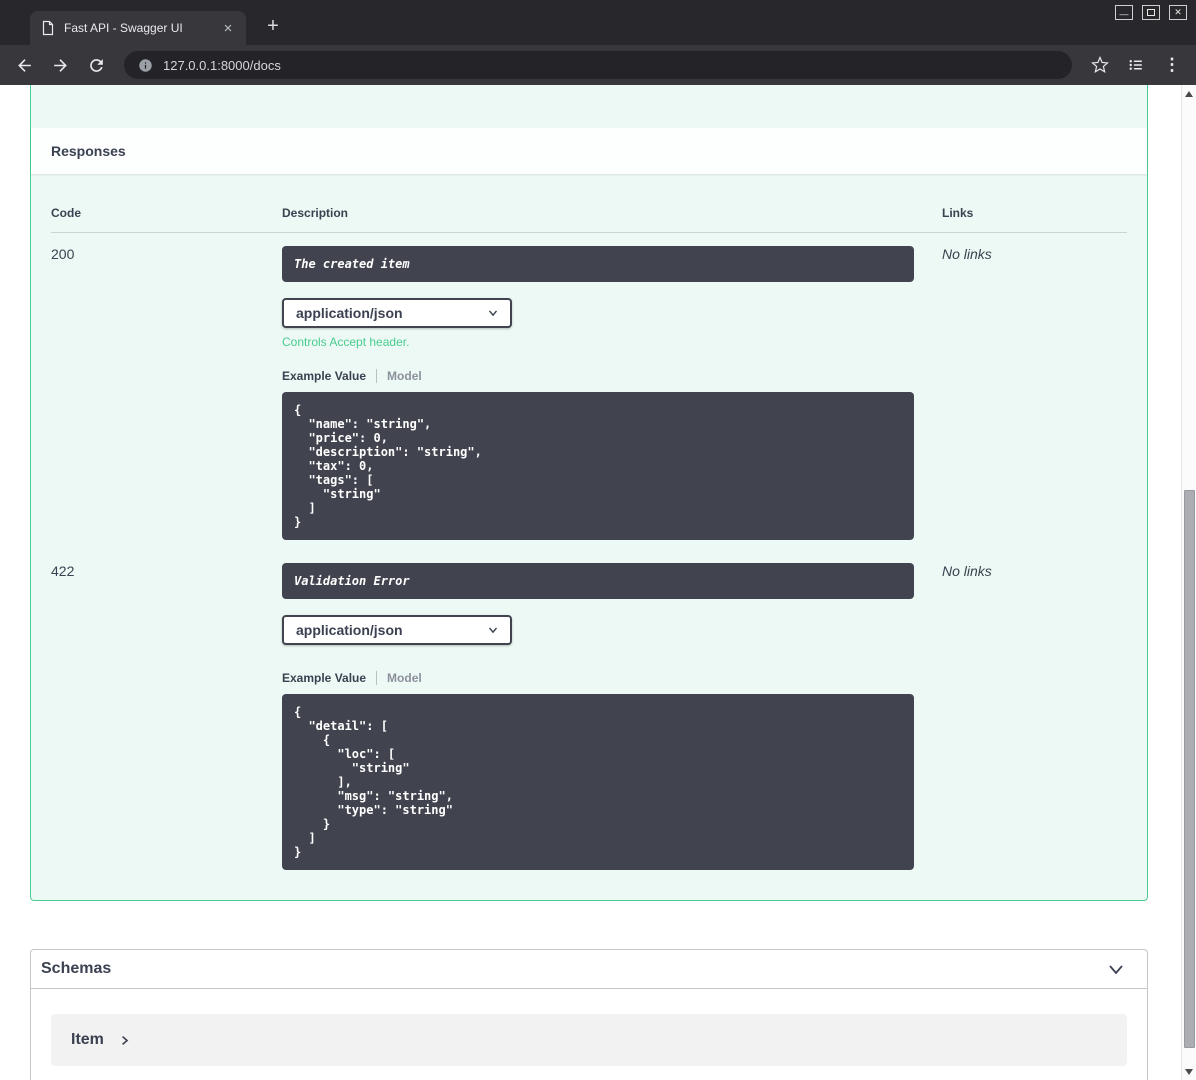 The image size is (1196, 1080). I want to click on extensions-icon, so click(1135, 65).